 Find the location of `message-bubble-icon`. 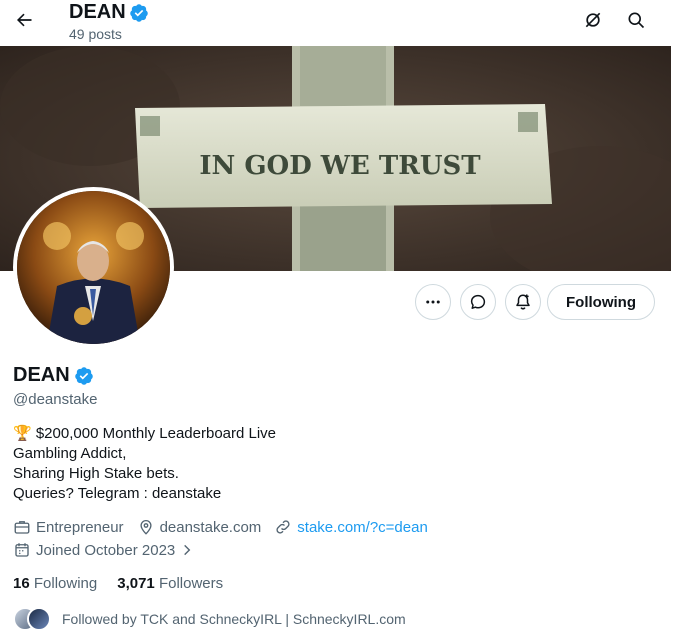

message-bubble-icon is located at coordinates (478, 301).